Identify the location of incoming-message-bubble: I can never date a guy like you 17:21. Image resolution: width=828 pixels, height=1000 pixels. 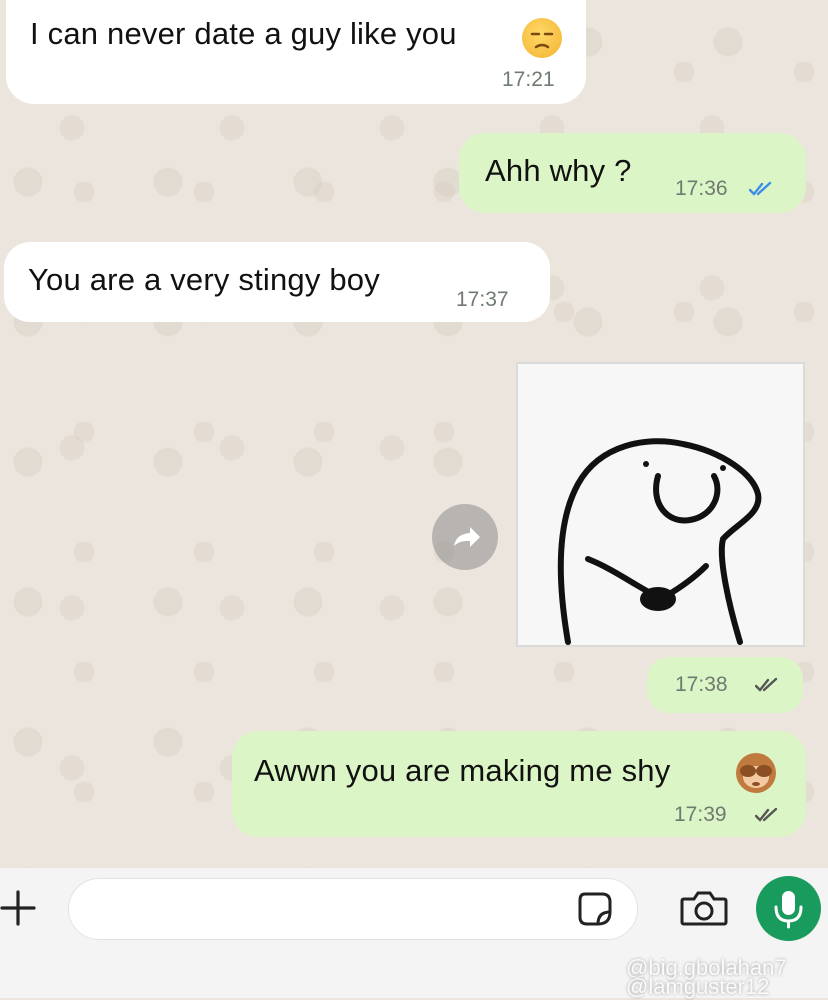
(296, 52).